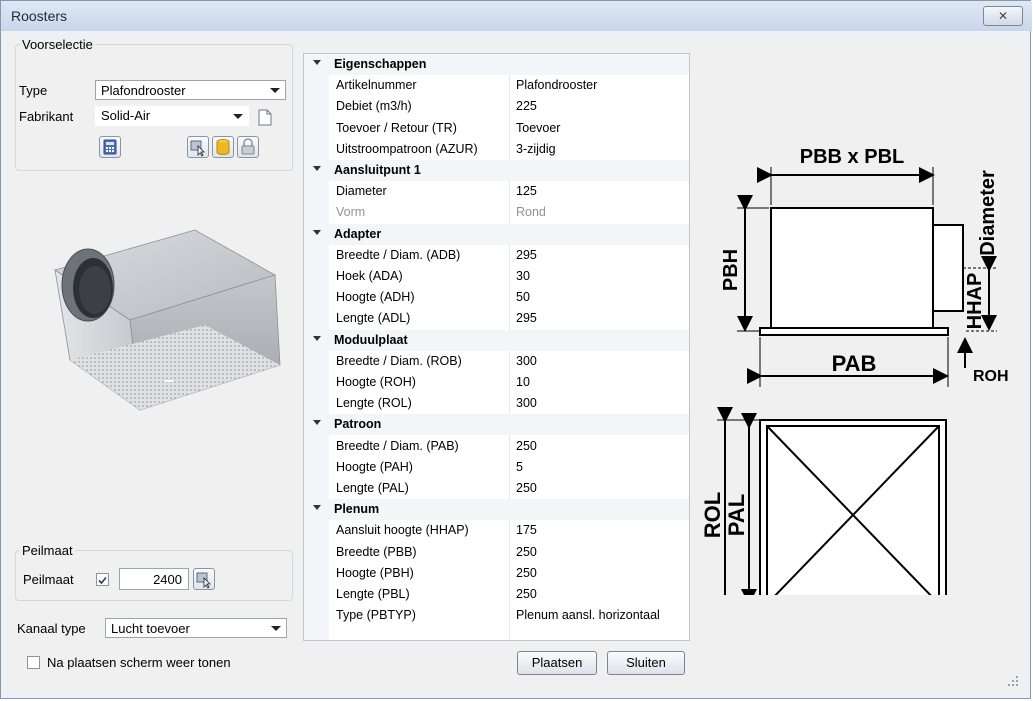 The height and width of the screenshot is (701, 1033). What do you see at coordinates (143, 90) in the screenshot?
I see `type-value: Plafondrooster` at bounding box center [143, 90].